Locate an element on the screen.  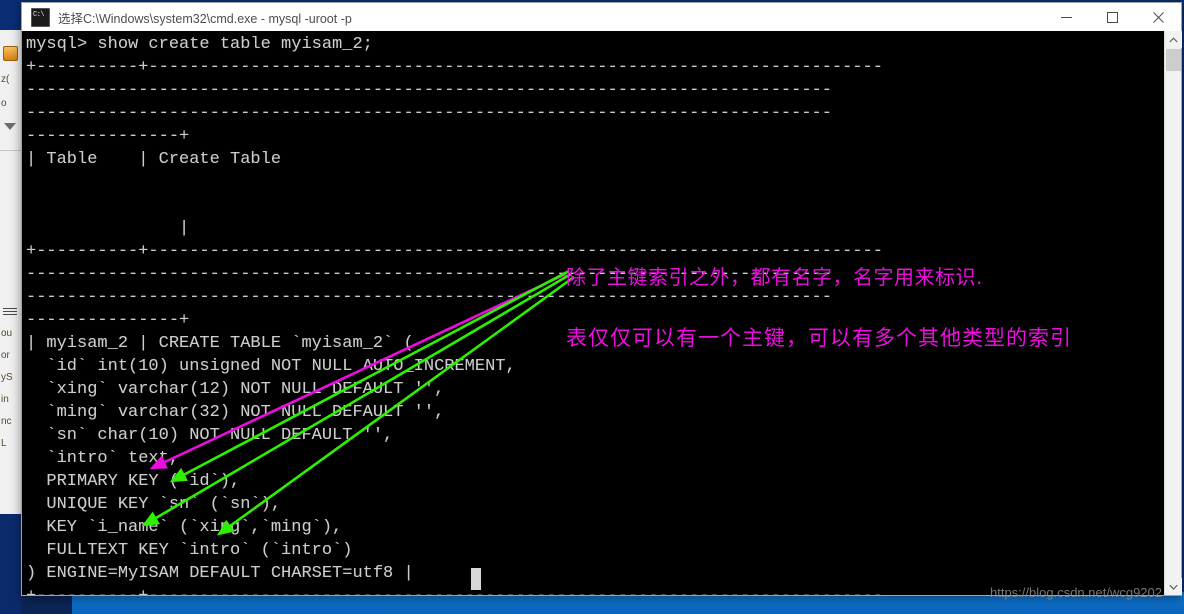
bg-fragment-3: or is located at coordinates (5, 355).